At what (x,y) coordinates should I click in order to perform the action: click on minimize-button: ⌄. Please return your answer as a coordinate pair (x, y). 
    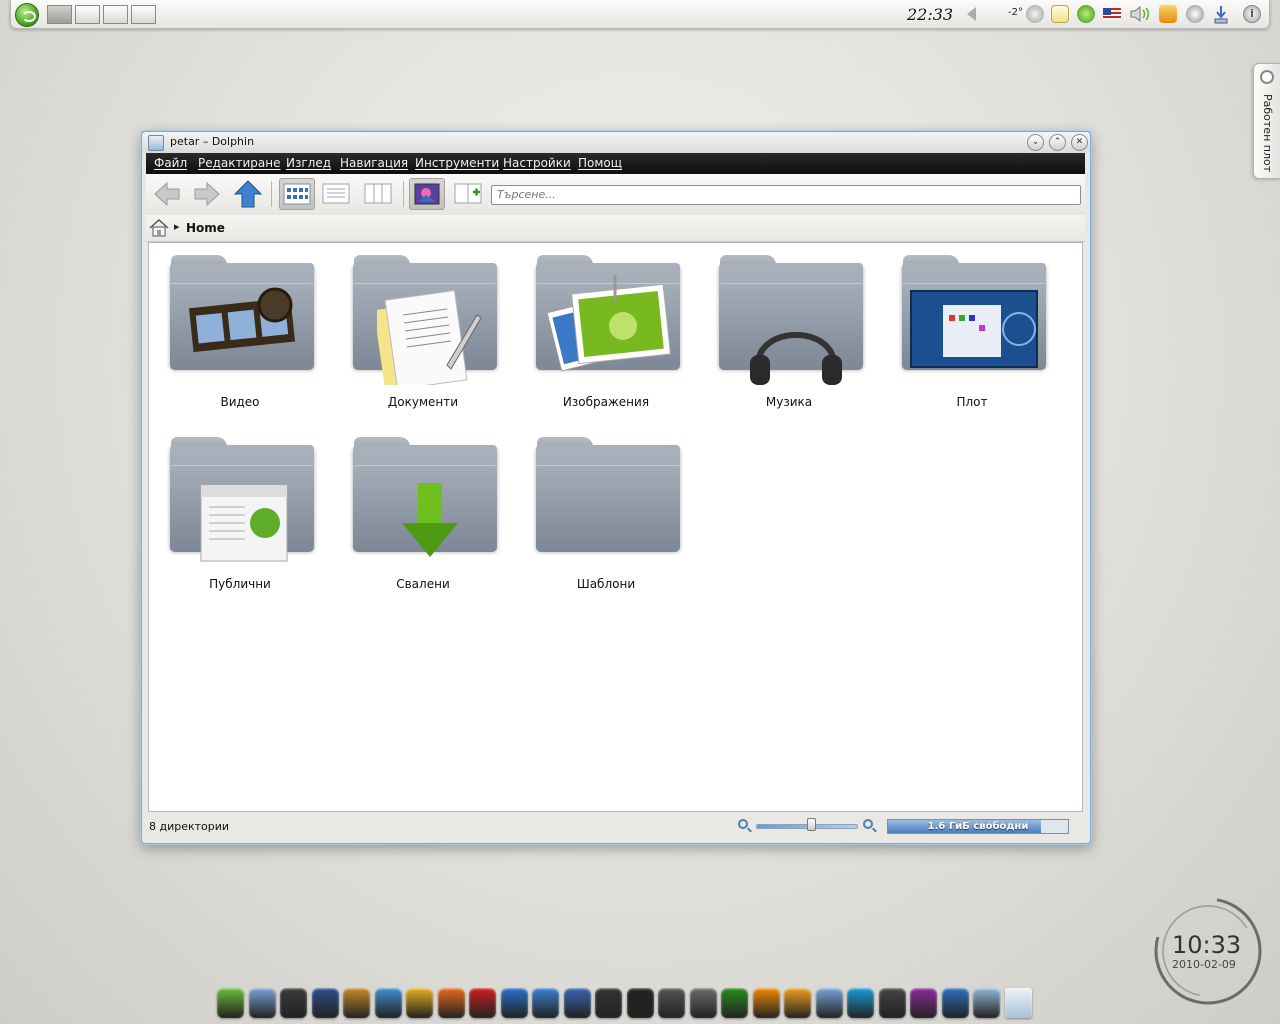
    Looking at the image, I should click on (1035, 142).